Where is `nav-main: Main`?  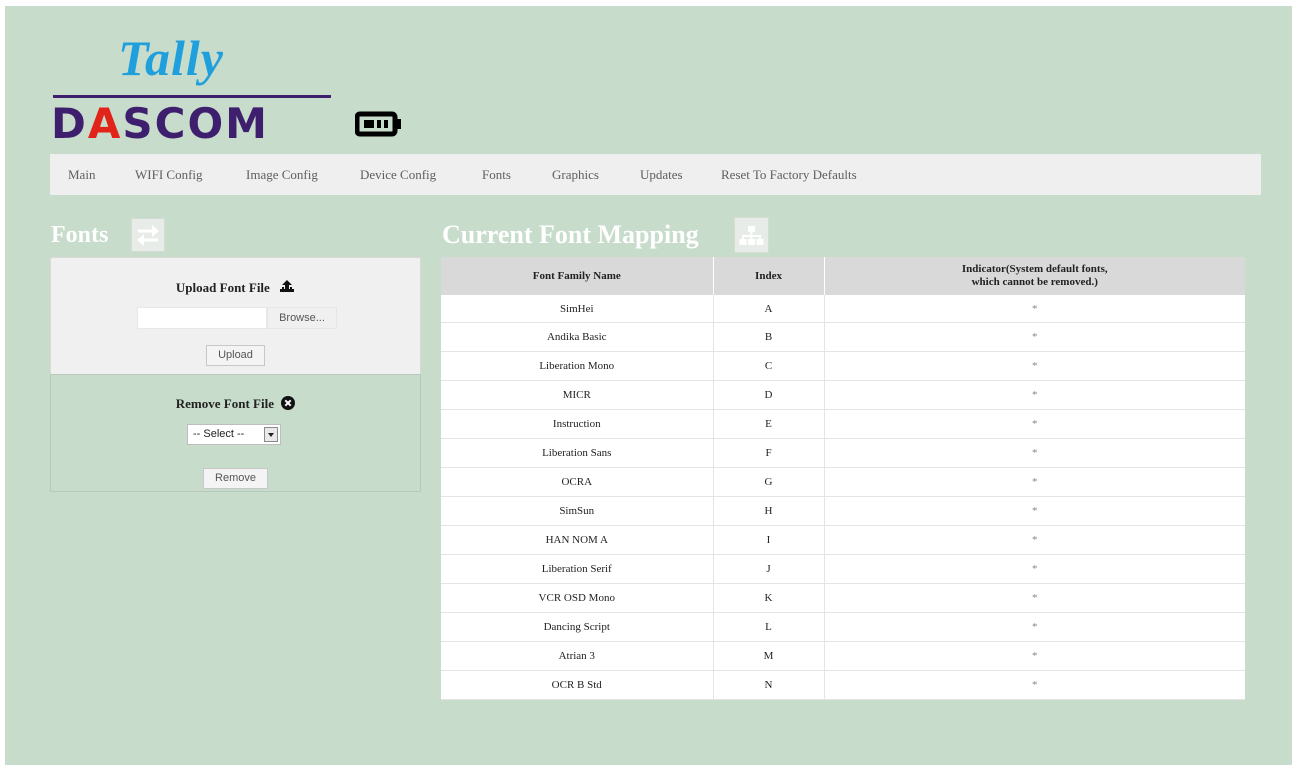 nav-main: Main is located at coordinates (81, 175).